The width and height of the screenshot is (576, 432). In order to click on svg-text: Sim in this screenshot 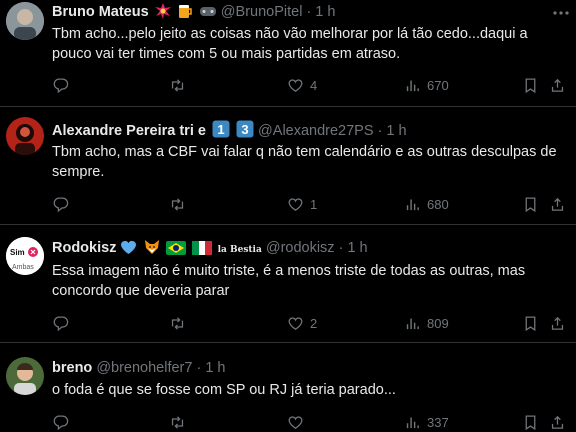, I will do `click(17, 252)`.